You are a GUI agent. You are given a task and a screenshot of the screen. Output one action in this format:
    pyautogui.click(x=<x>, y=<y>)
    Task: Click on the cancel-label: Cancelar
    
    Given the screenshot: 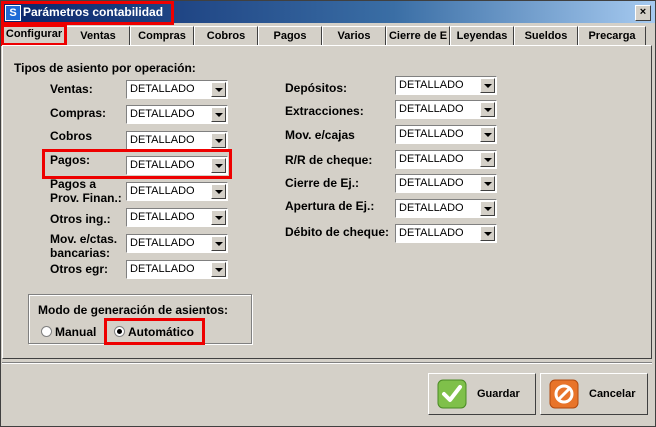 What is the action you would take?
    pyautogui.click(x=612, y=394)
    